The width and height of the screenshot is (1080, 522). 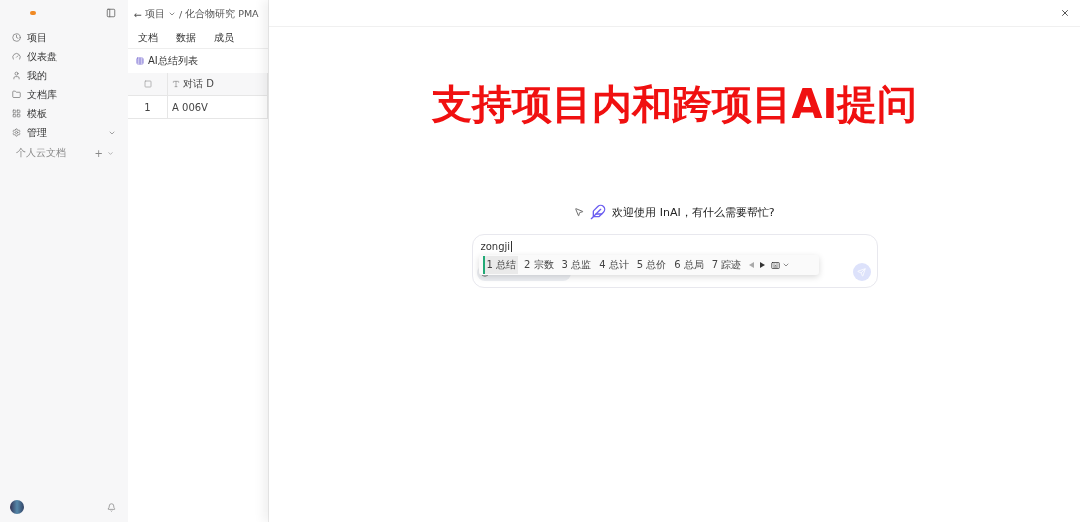 I want to click on input-value: zongji, so click(x=496, y=246).